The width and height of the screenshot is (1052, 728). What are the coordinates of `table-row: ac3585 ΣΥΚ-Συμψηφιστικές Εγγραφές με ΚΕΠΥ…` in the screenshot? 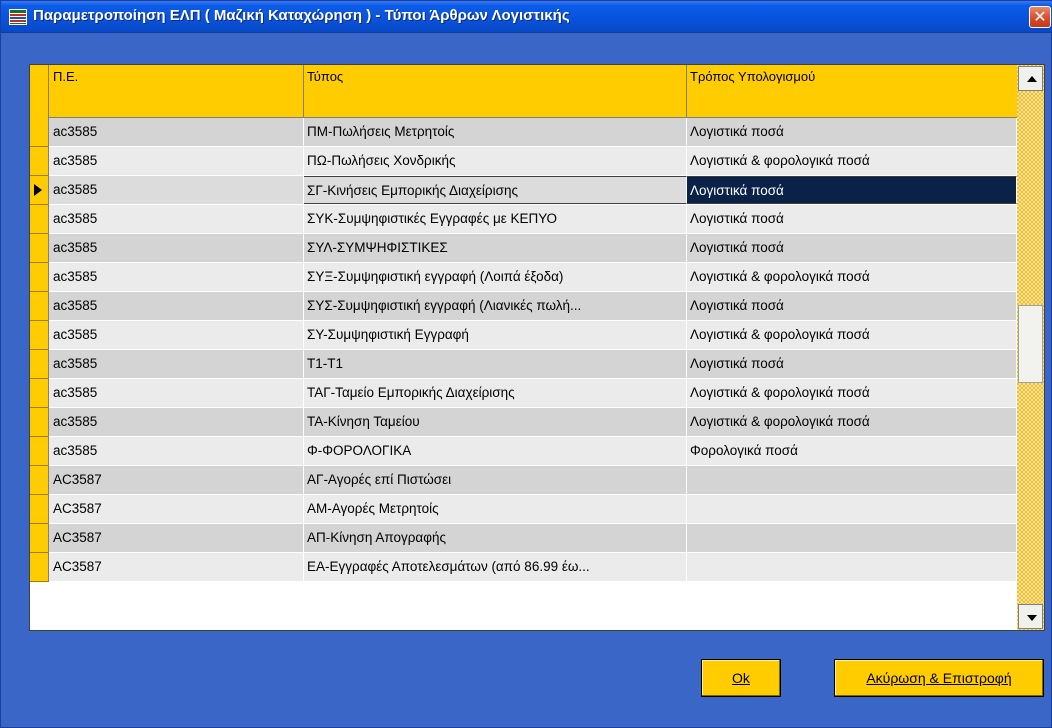 It's located at (523, 219).